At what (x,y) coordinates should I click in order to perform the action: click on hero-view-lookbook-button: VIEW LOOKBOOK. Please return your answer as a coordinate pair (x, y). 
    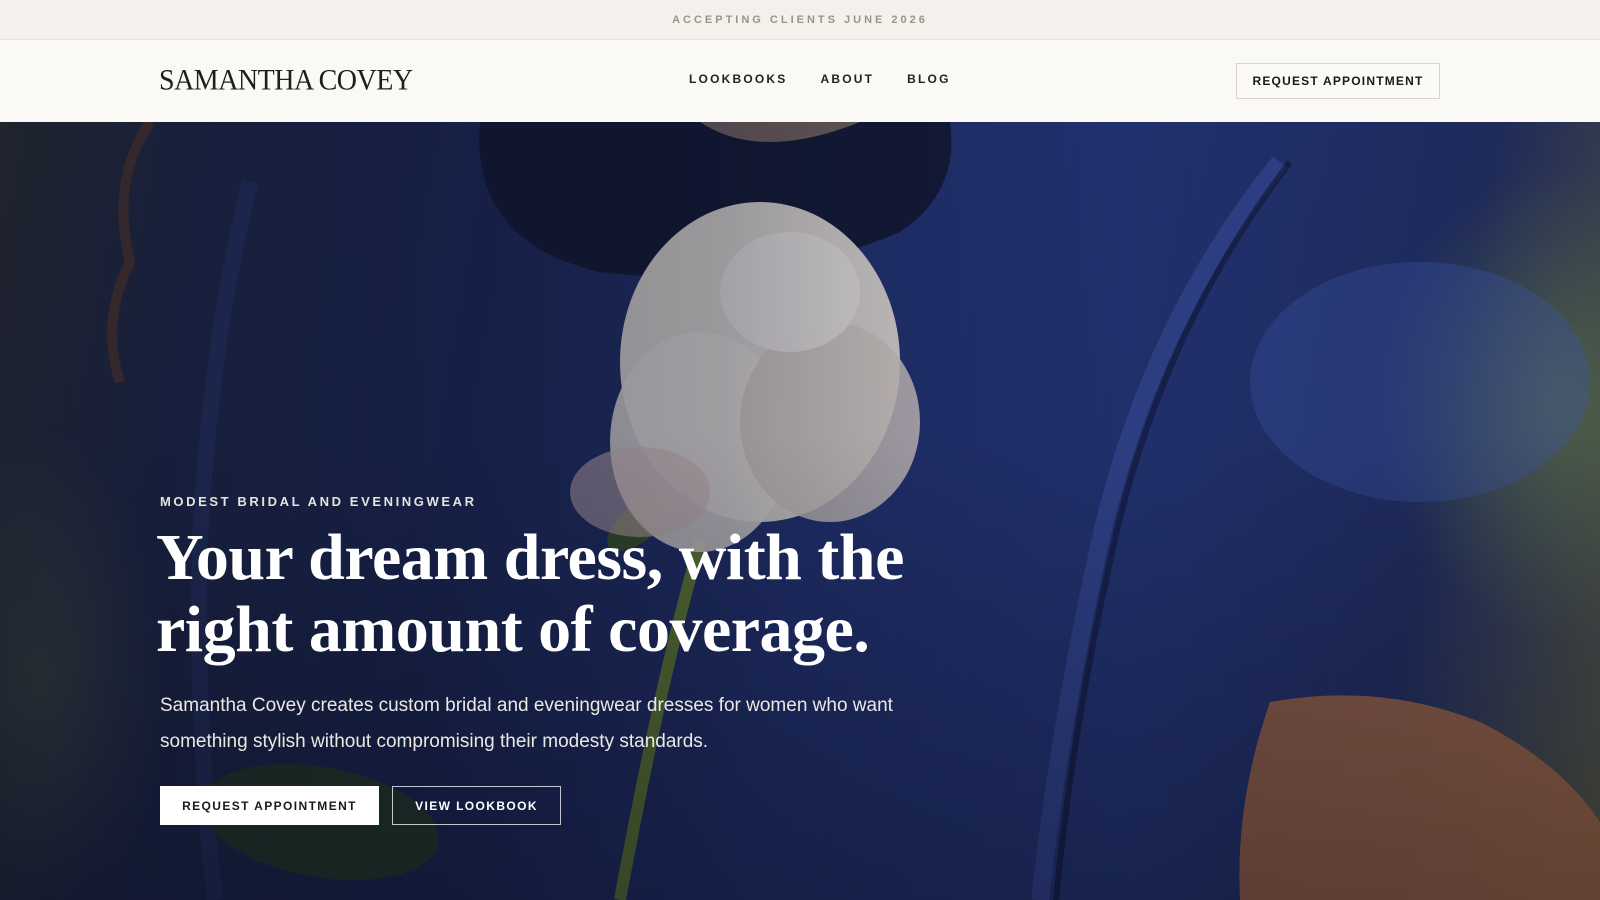
    Looking at the image, I should click on (476, 805).